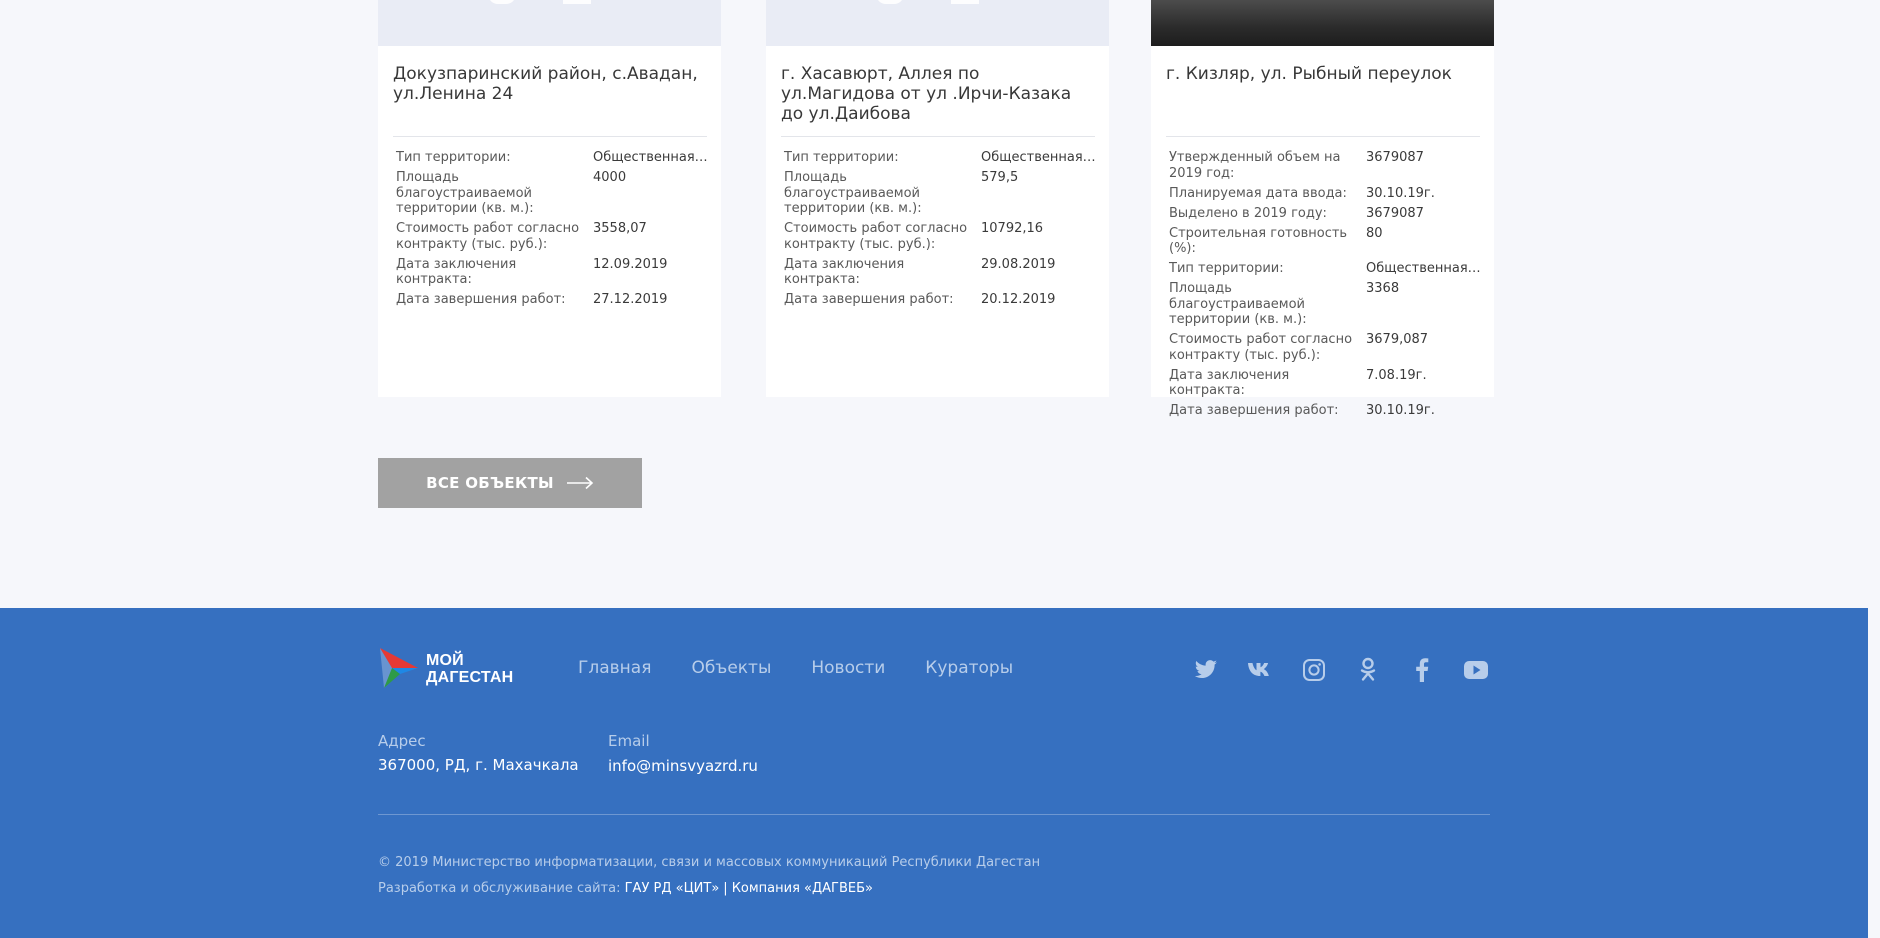  Describe the element at coordinates (1323, 74) in the screenshot. I see `object-card-title: г. Кизляр, ул. Рыбный переулок` at that location.